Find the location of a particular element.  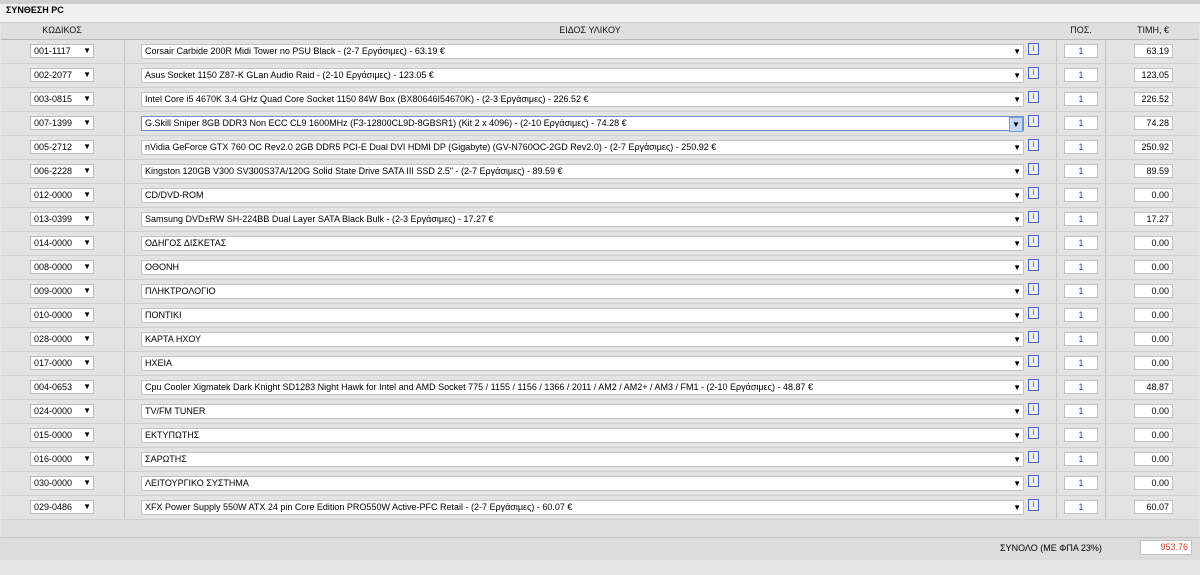

item-select: ΚΑΡΤΑ ΗΧΟΥ ▼ is located at coordinates (582, 339).